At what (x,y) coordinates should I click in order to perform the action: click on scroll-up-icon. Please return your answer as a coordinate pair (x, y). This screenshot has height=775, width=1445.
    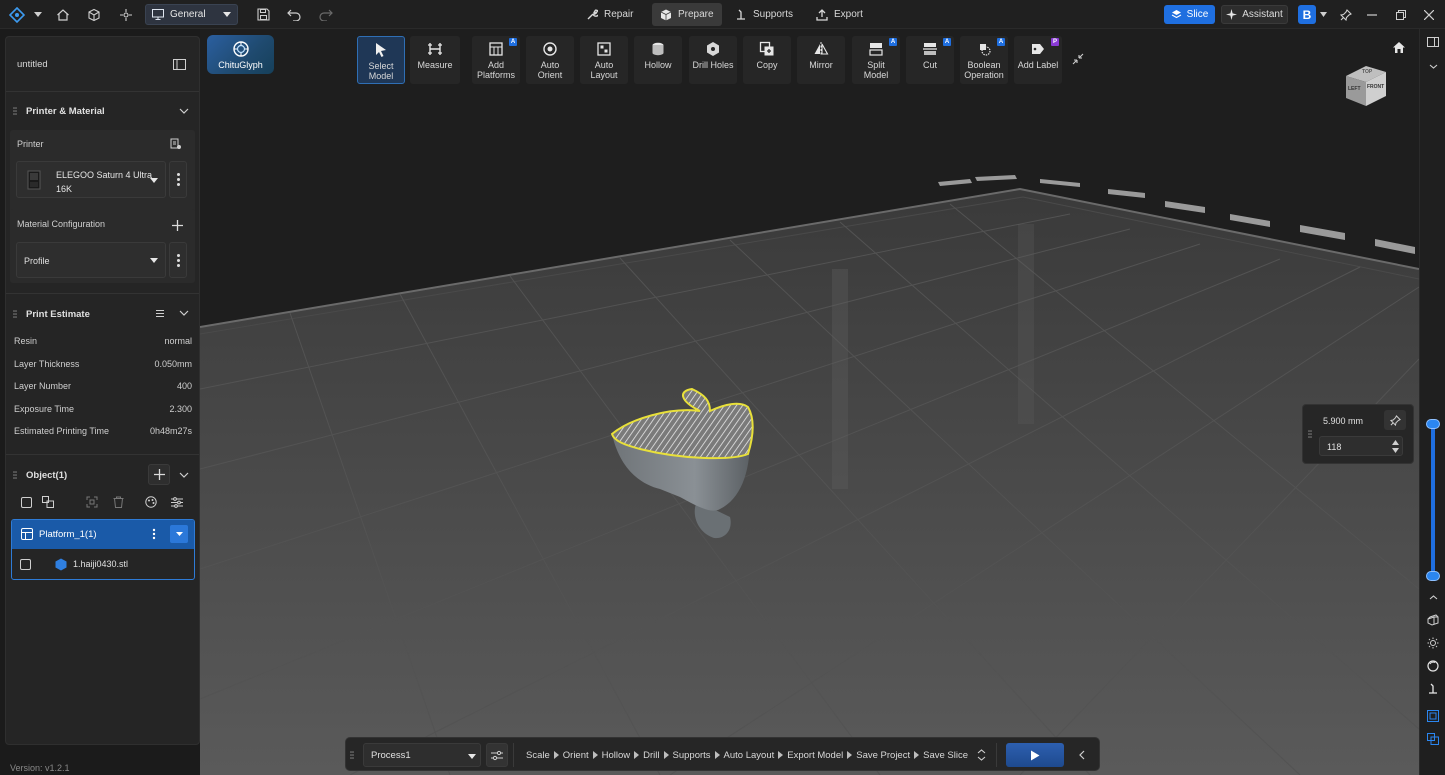
    Looking at the image, I should click on (1433, 597).